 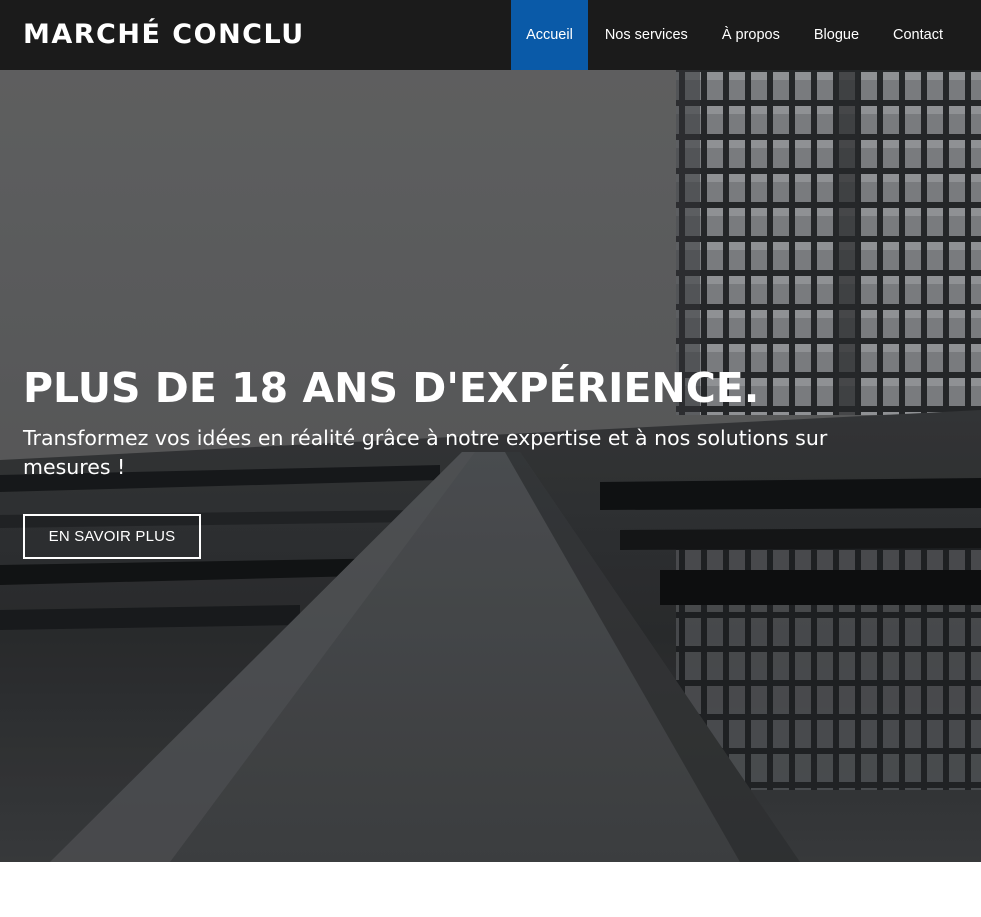 What do you see at coordinates (918, 35) in the screenshot?
I see `nav-item-contact: Contact` at bounding box center [918, 35].